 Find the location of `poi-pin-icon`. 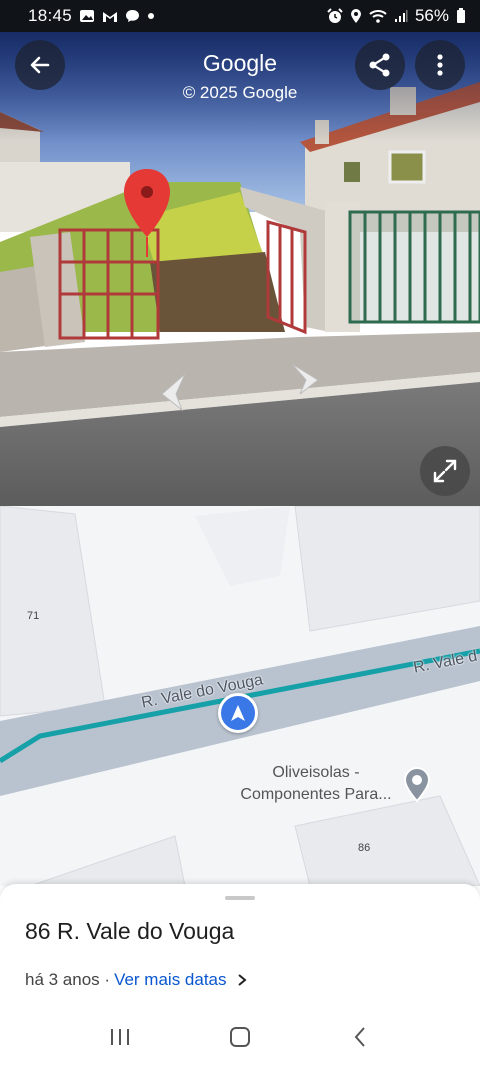

poi-pin-icon is located at coordinates (417, 785).